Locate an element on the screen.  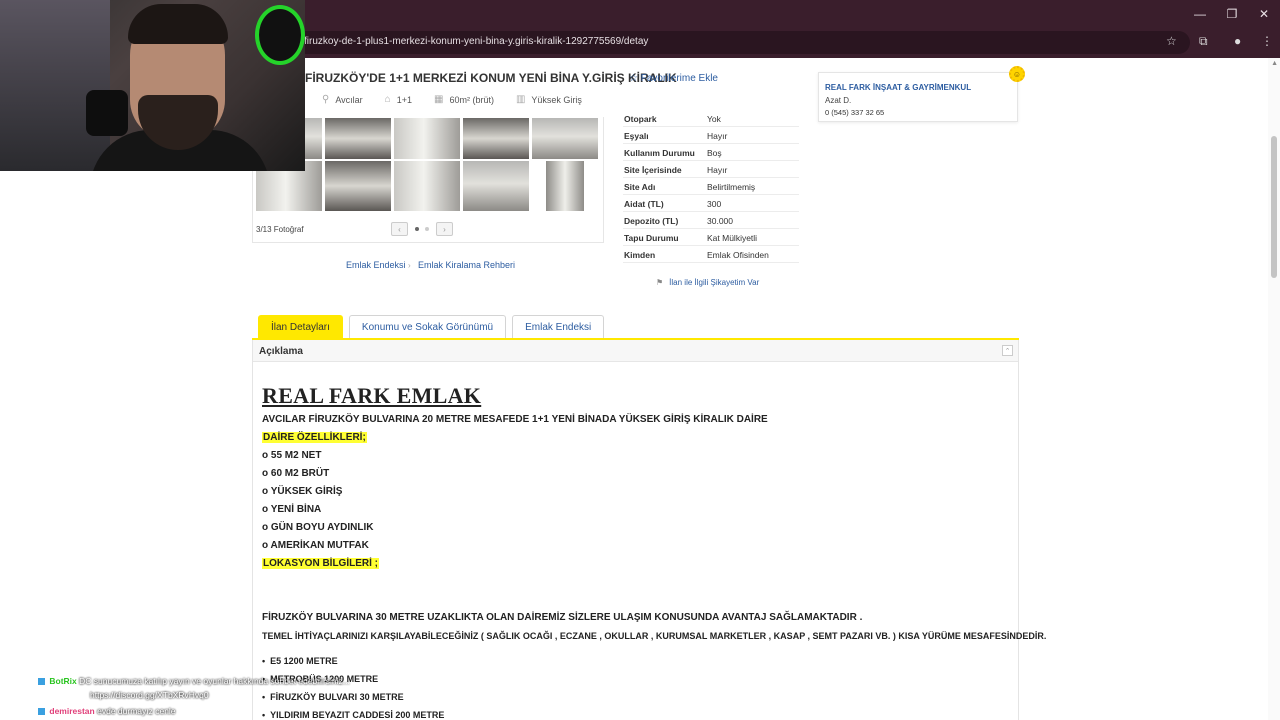
extensions-icon: ⧉ is located at coordinates (1203, 41).